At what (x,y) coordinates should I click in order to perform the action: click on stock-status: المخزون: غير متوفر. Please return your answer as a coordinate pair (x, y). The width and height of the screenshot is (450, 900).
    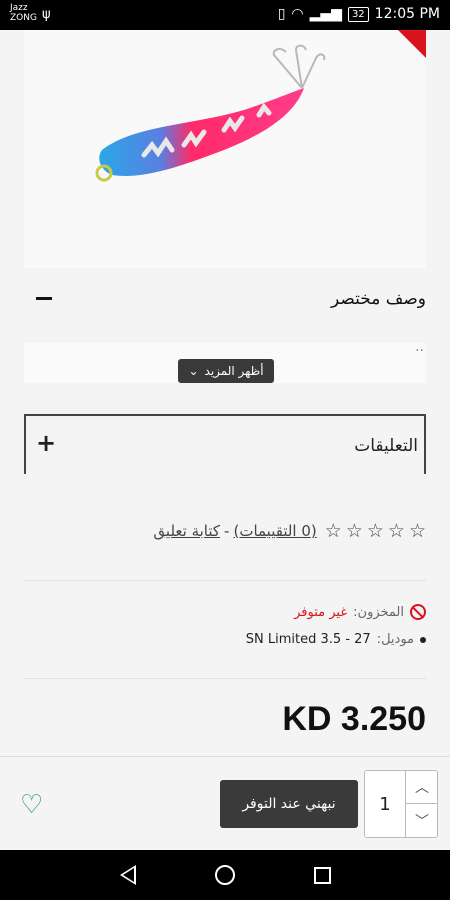
    Looking at the image, I should click on (360, 612).